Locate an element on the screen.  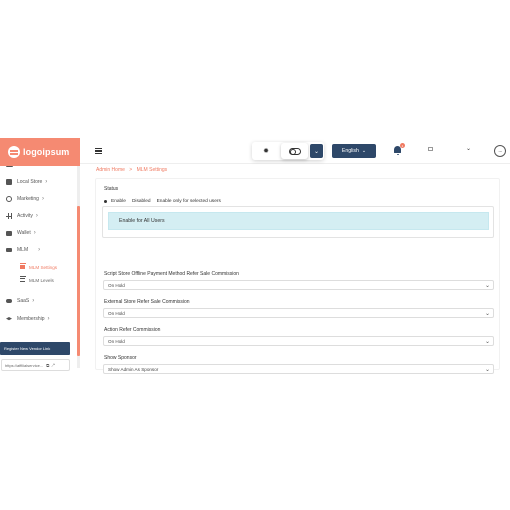
sidebar-item-membership: Membership › is located at coordinates (28, 319).